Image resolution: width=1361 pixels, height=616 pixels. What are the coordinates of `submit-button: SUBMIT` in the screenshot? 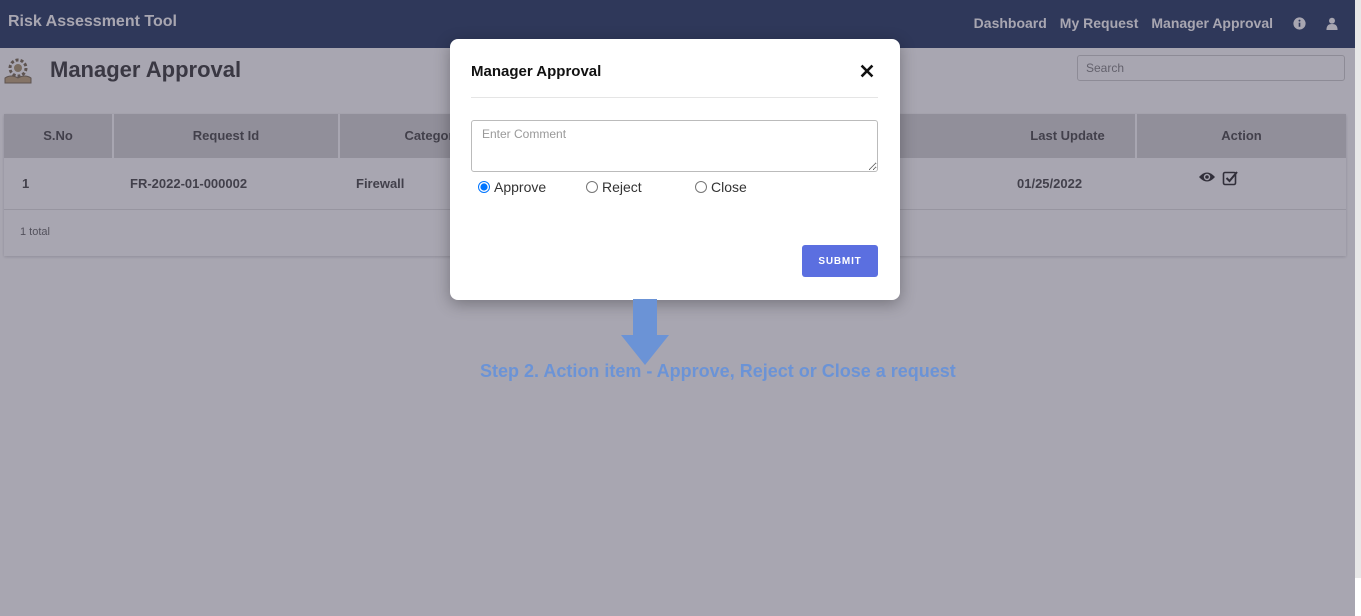 It's located at (840, 261).